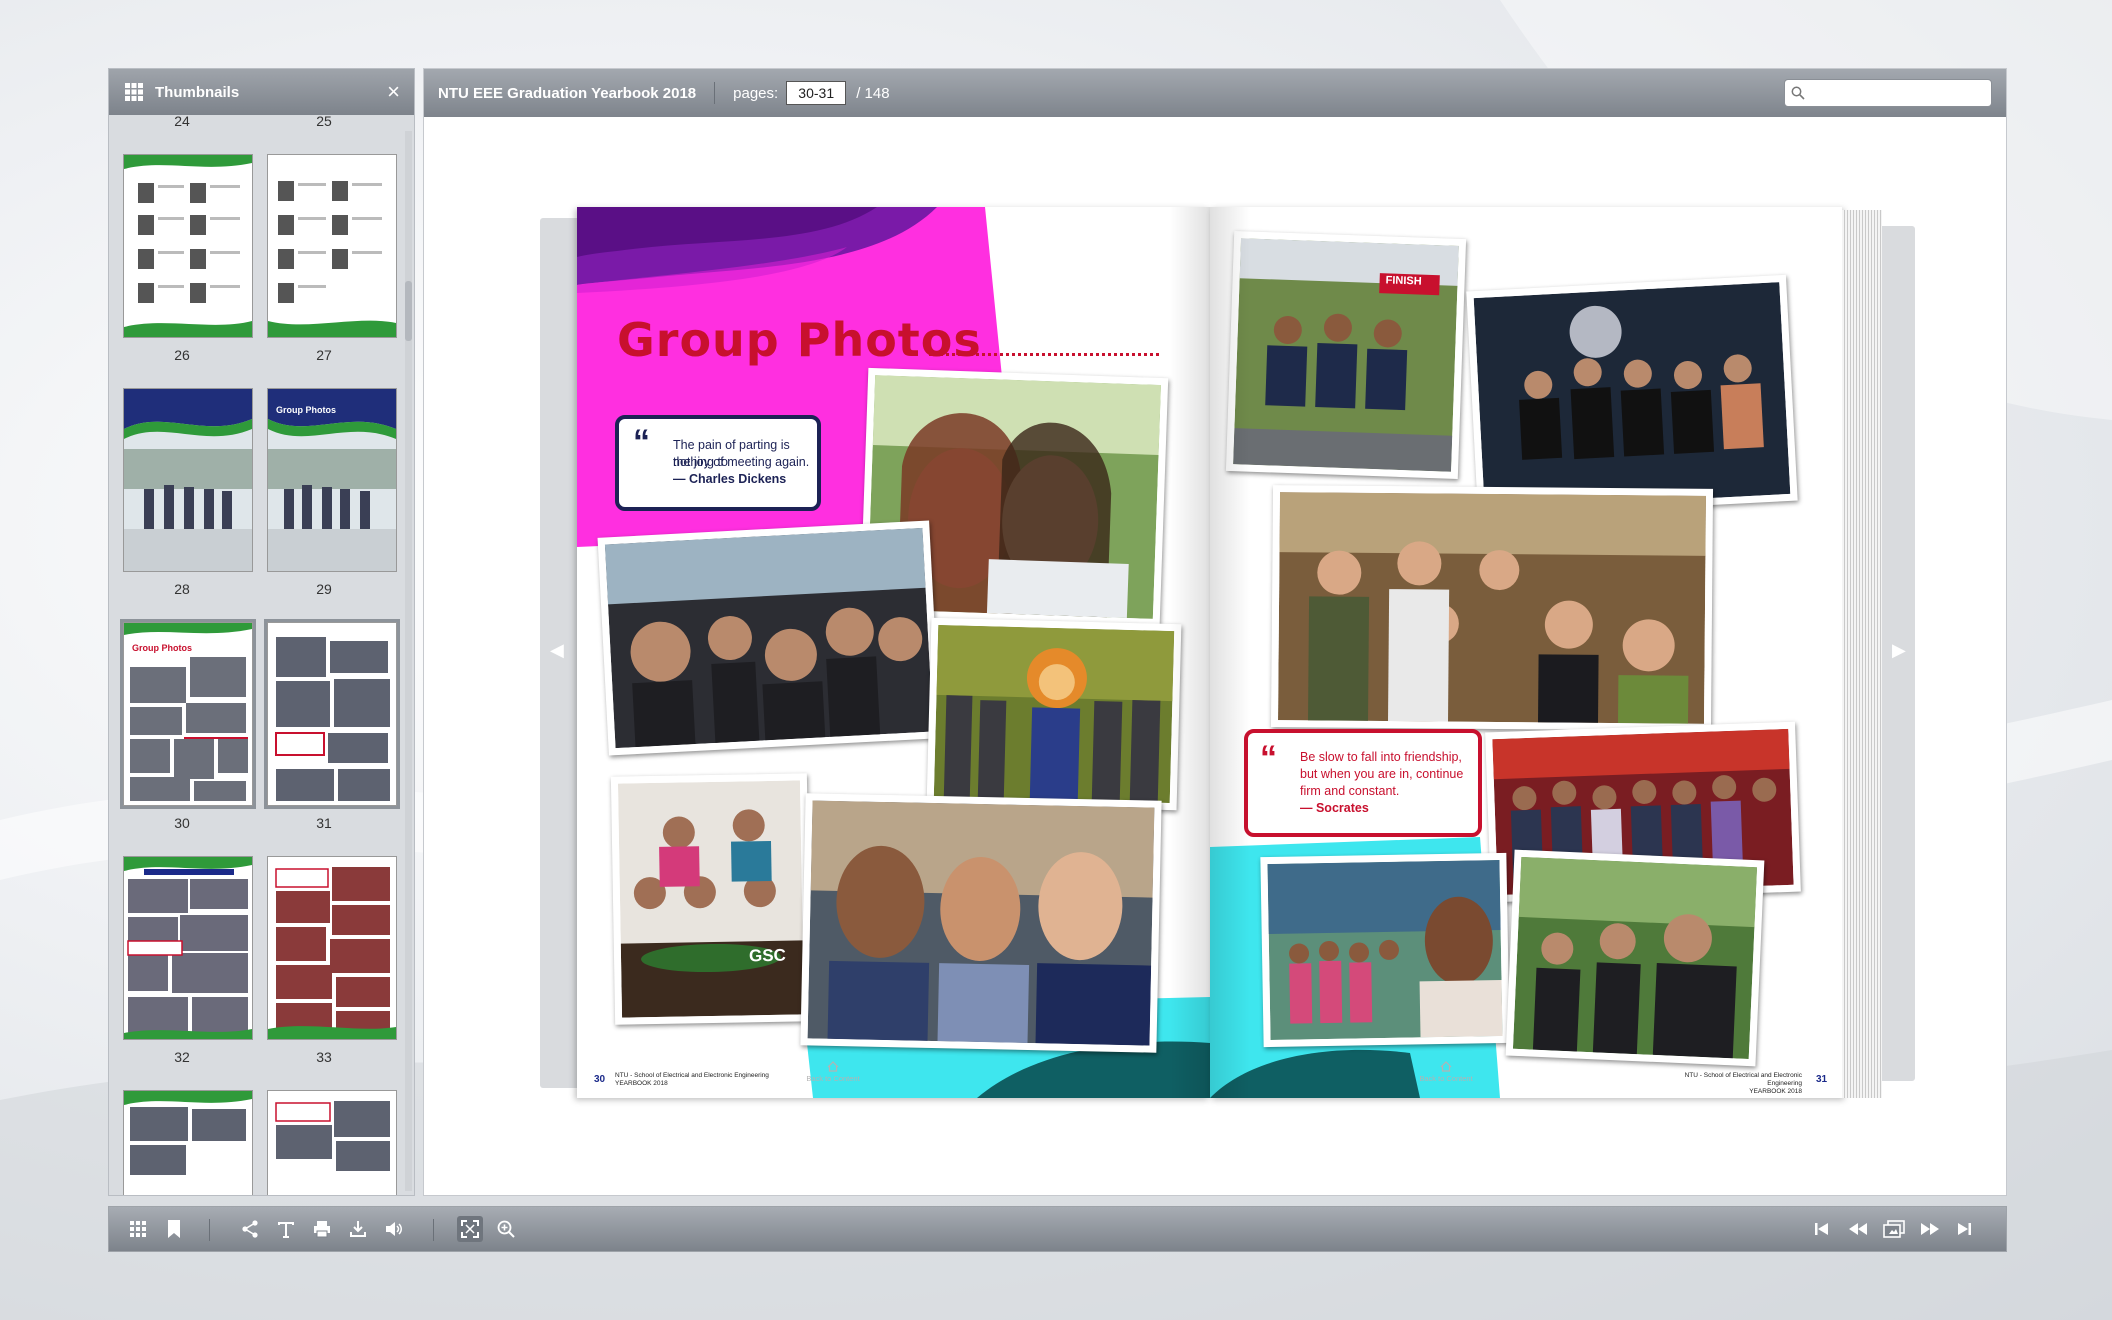  Describe the element at coordinates (188, 714) in the screenshot. I see `thumbnail-page-28: Group Photos` at that location.